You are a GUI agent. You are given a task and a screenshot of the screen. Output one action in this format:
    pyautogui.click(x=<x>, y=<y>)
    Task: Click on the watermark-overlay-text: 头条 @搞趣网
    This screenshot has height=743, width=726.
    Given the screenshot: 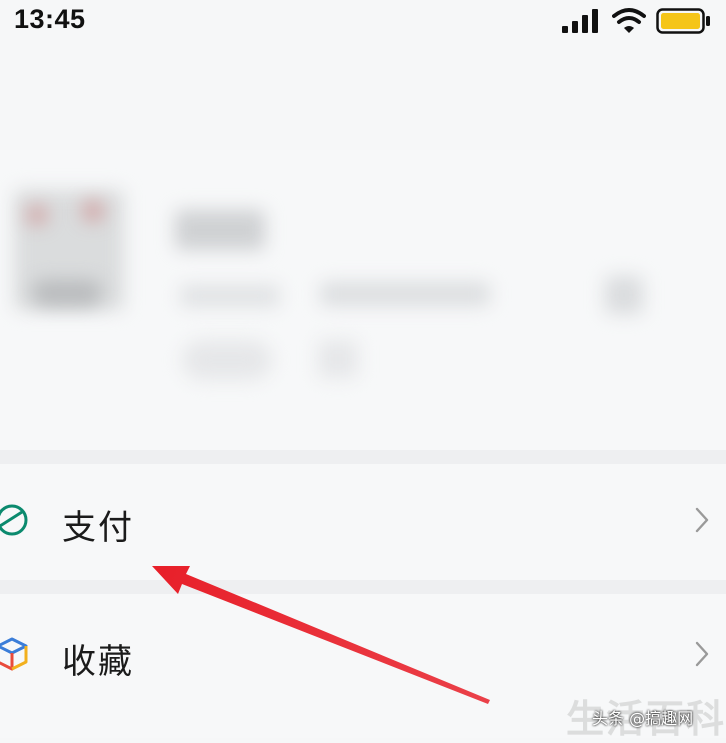 What is the action you would take?
    pyautogui.click(x=643, y=718)
    